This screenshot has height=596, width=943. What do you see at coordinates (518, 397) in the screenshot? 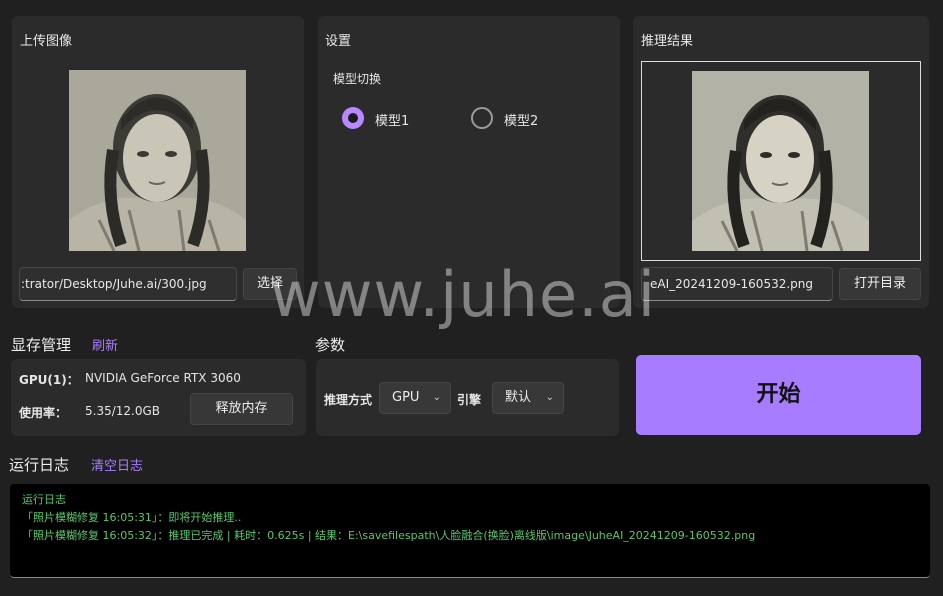
I see `engine-value: 默认` at bounding box center [518, 397].